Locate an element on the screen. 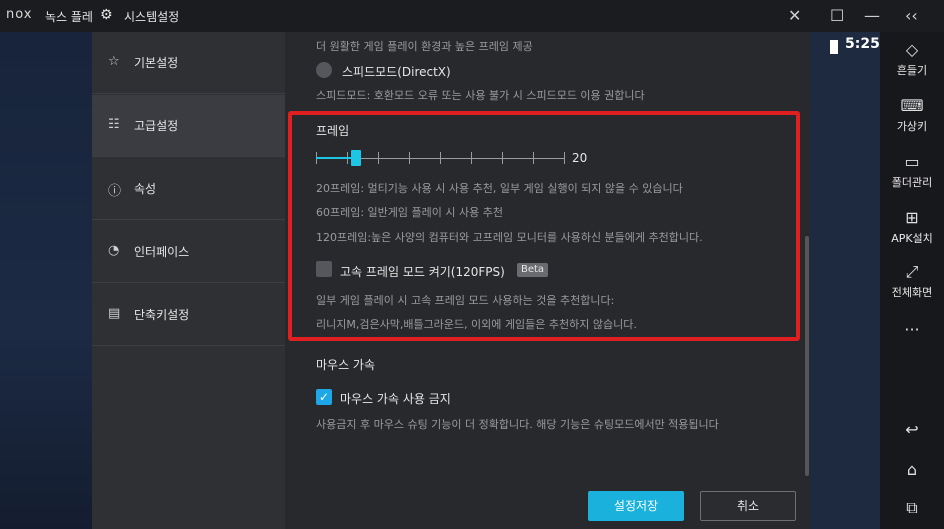 The height and width of the screenshot is (529, 944). back-icon: ↩ is located at coordinates (912, 429).